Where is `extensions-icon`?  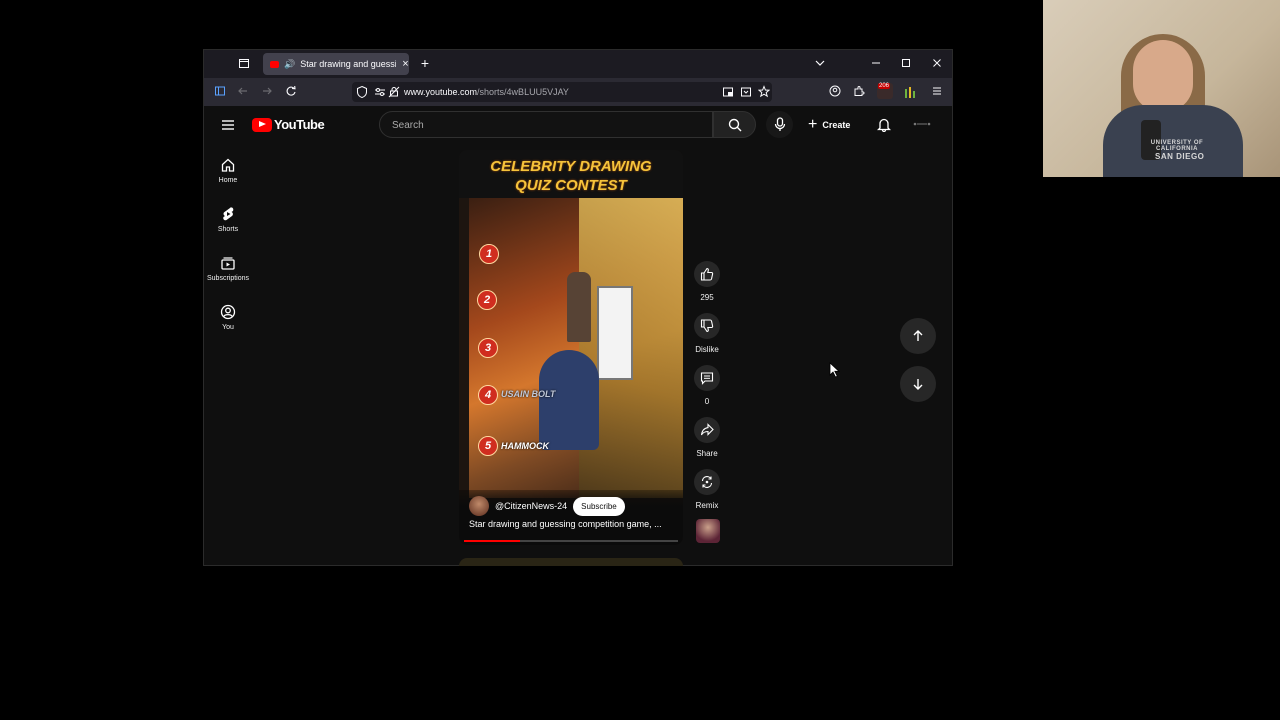 extensions-icon is located at coordinates (860, 91).